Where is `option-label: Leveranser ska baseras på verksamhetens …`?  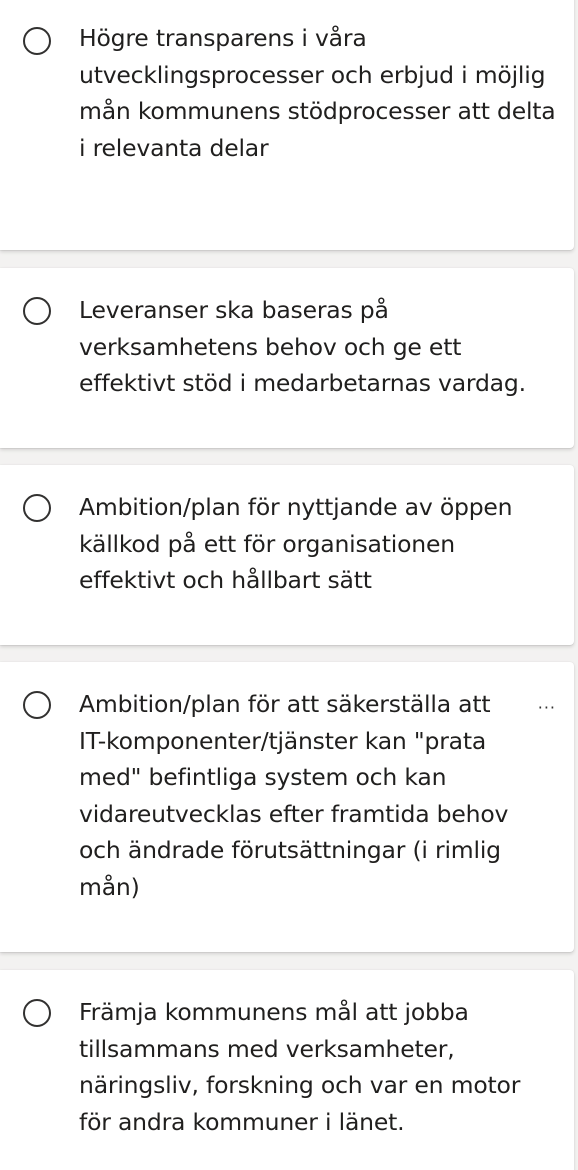
option-label: Leveranser ska baseras på verksamhetens … is located at coordinates (302, 347).